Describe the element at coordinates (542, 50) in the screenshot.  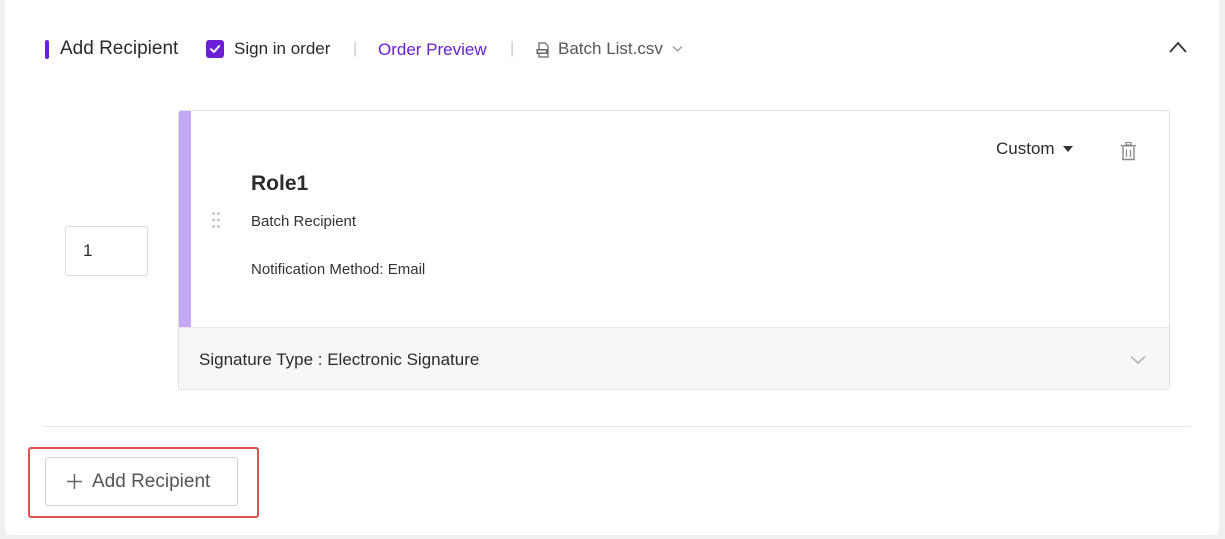
I see `csv-file-icon` at that location.